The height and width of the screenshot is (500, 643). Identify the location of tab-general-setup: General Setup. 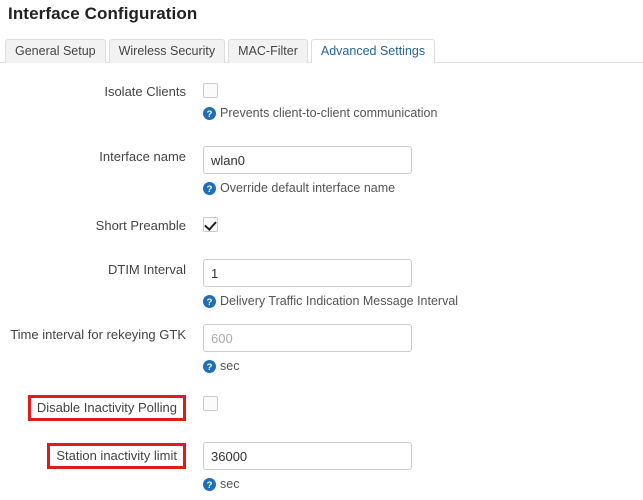
(55, 51).